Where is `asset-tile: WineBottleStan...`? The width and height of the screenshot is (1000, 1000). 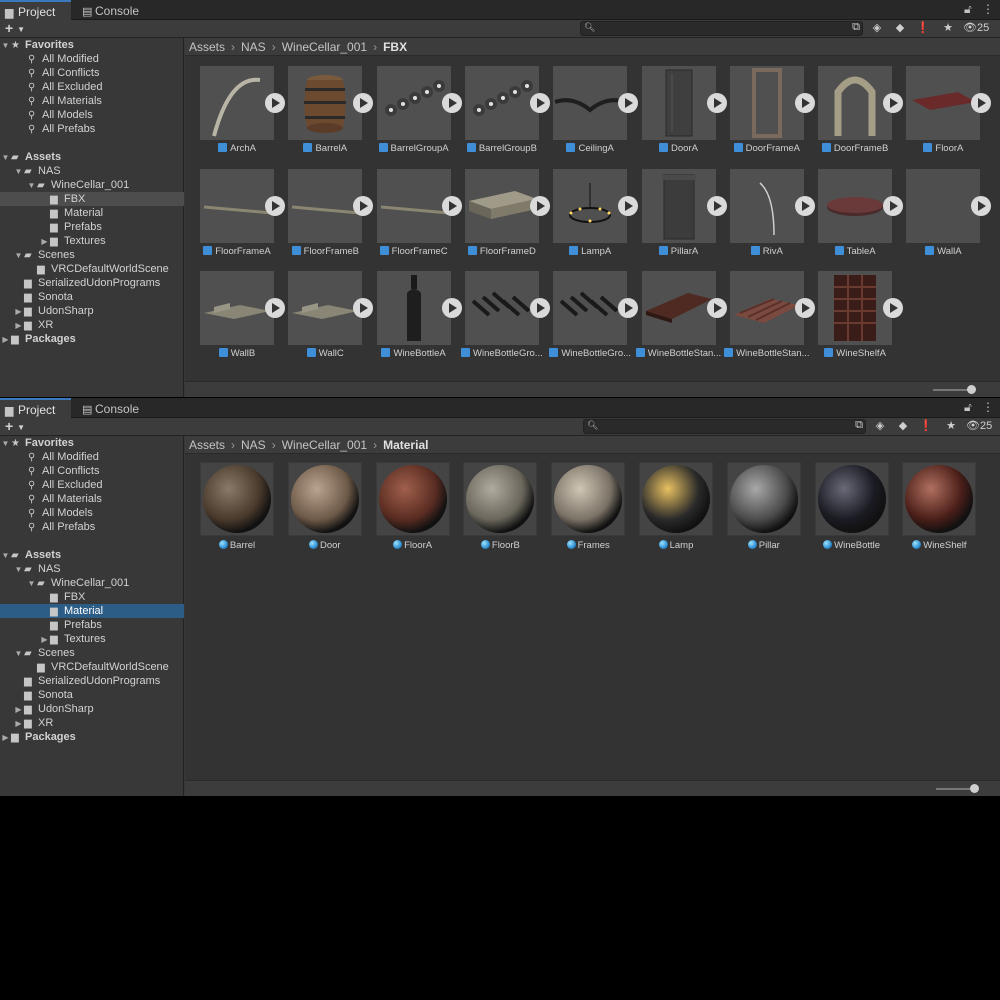 asset-tile: WineBottleStan... is located at coordinates (677, 321).